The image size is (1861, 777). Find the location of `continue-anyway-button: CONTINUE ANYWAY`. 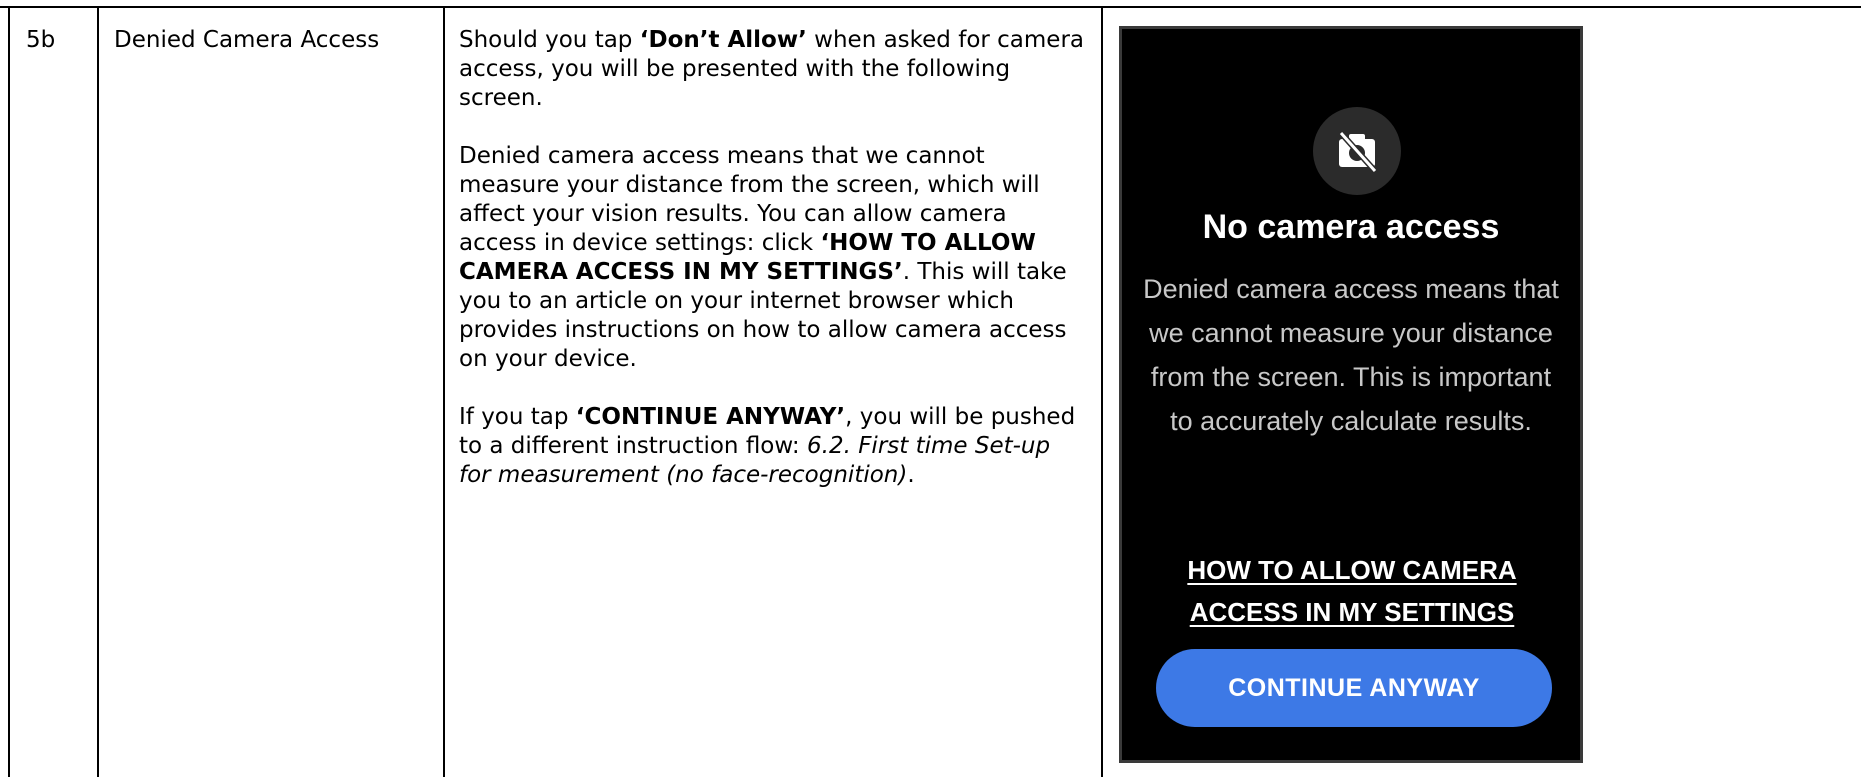

continue-anyway-button: CONTINUE ANYWAY is located at coordinates (1354, 688).